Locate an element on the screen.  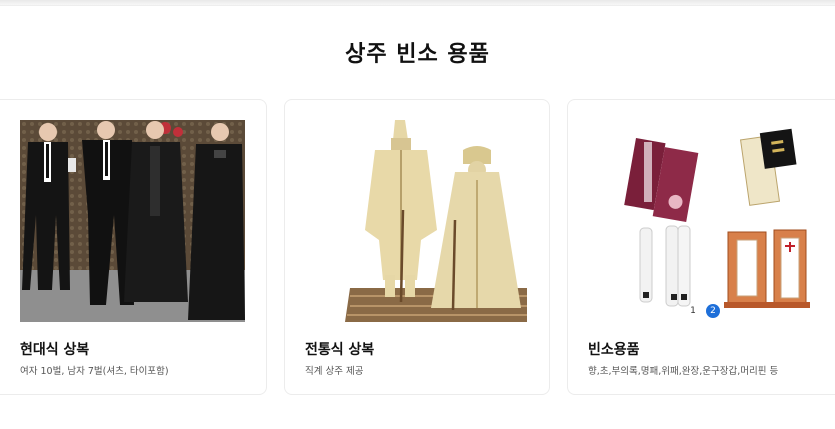
image-pager: 1 2 is located at coordinates (703, 311).